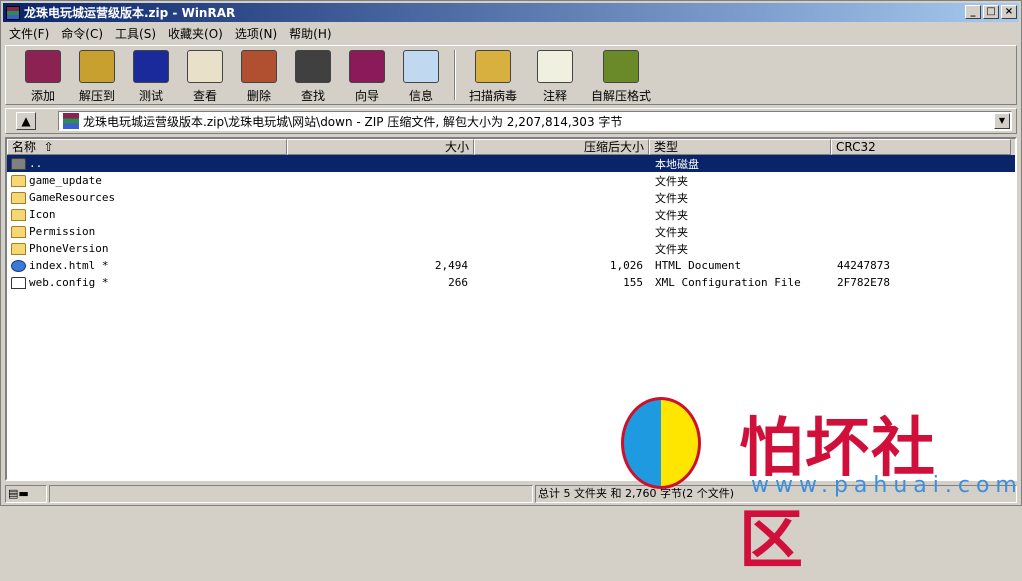 The height and width of the screenshot is (581, 1022). Describe the element at coordinates (82, 33) in the screenshot. I see `menu-commands: 命令(C)` at that location.